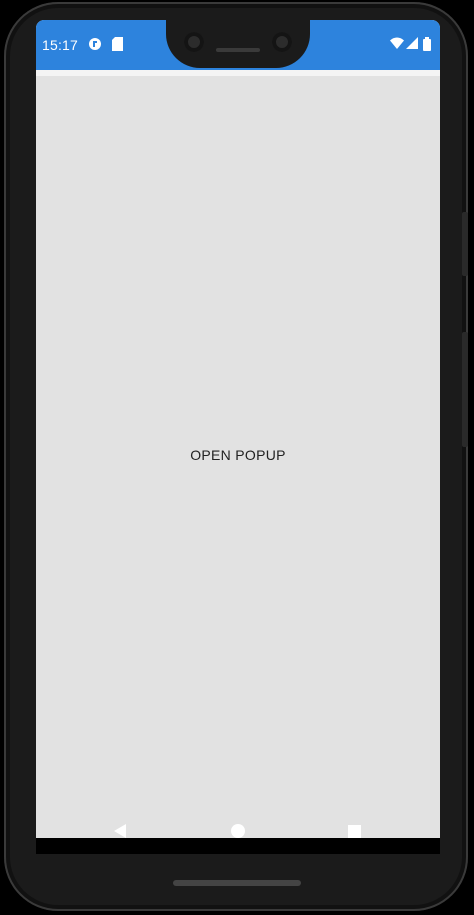 The height and width of the screenshot is (915, 474). Describe the element at coordinates (60, 45) in the screenshot. I see `status-time: 15:17` at that location.